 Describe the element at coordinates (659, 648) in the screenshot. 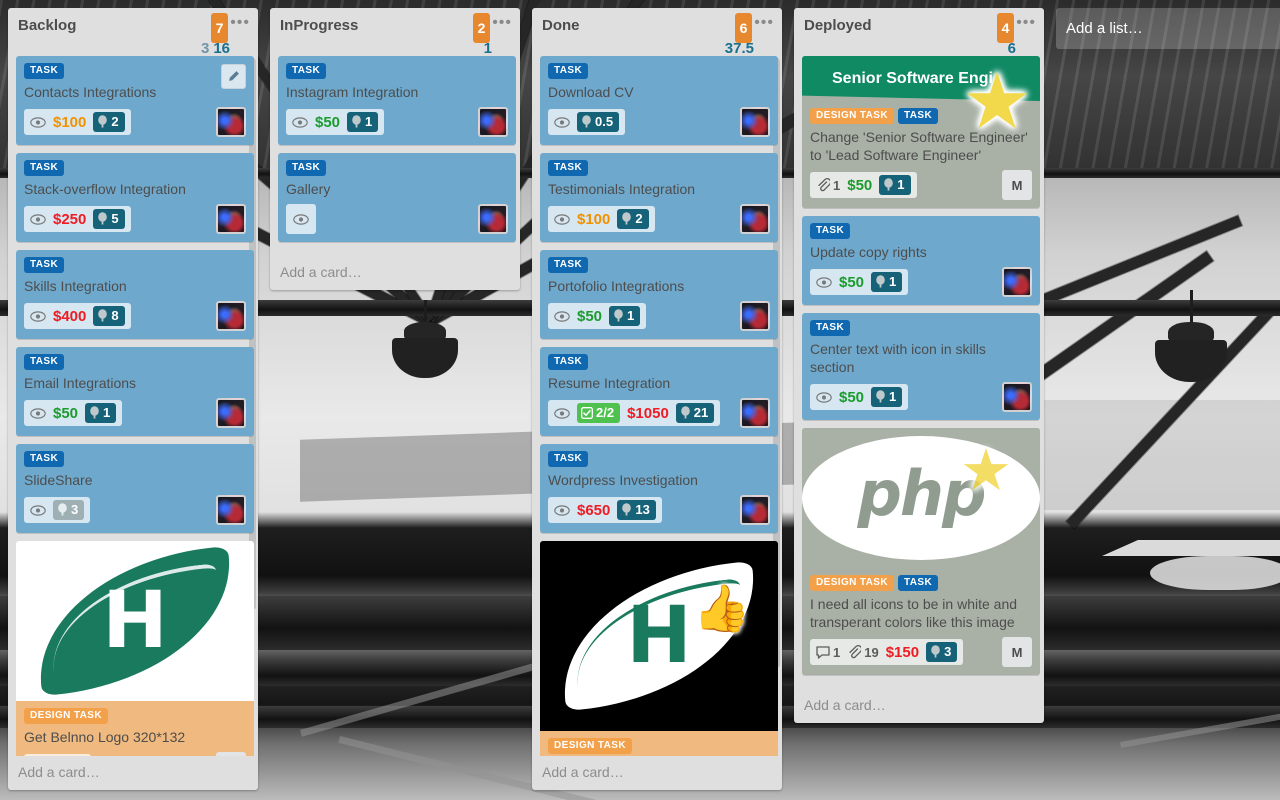

I see `card-change-h-favicon: H 👍 DESIGN TASK Change H favicon` at that location.